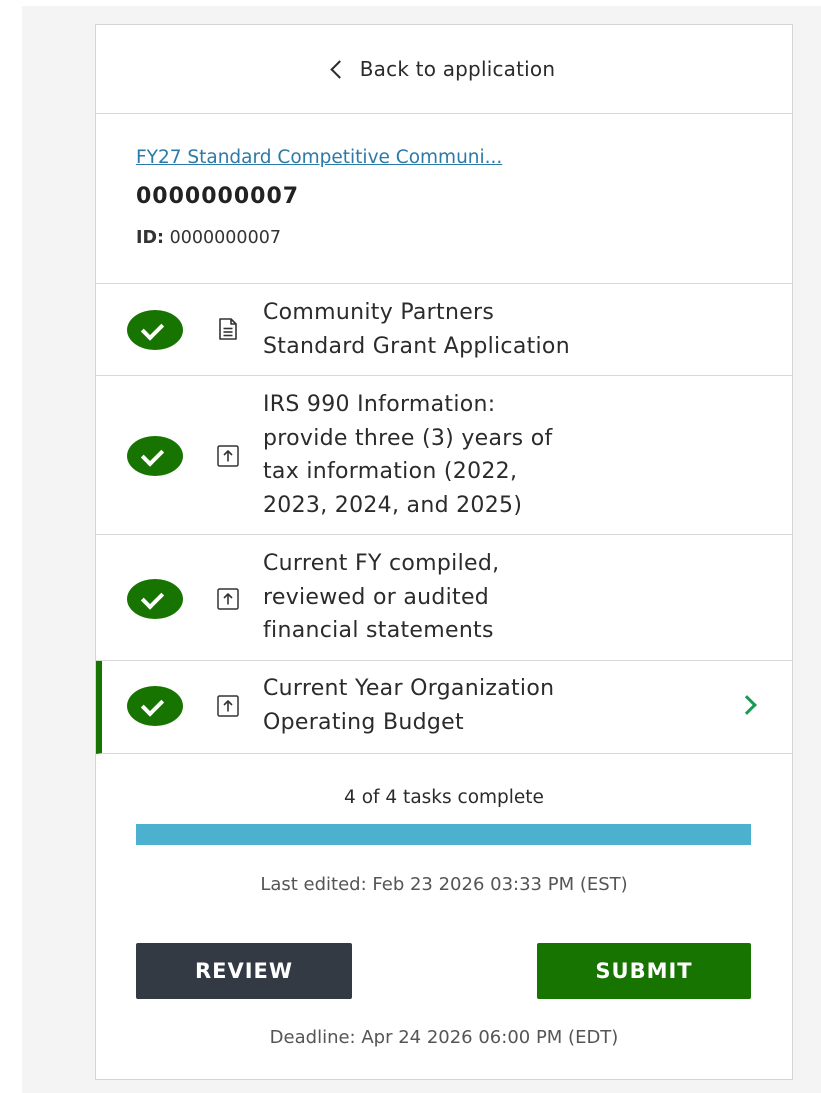 This screenshot has width=821, height=1093. What do you see at coordinates (444, 884) in the screenshot?
I see `last-edited-text: Last edited: Feb 23 2026 03:33 PM (EST)` at bounding box center [444, 884].